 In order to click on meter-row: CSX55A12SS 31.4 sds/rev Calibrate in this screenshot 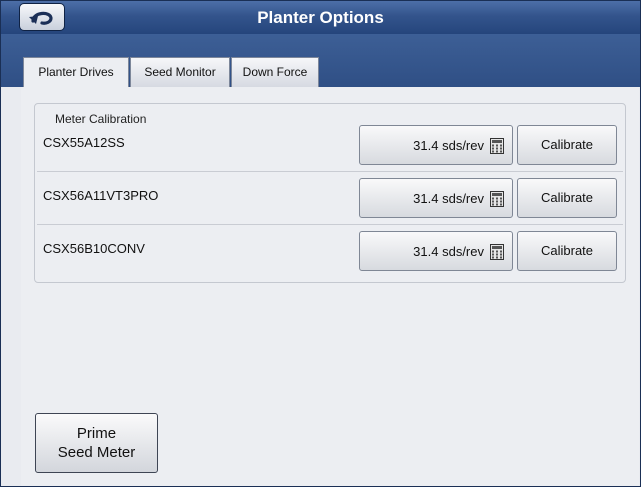, I will do `click(330, 146)`.